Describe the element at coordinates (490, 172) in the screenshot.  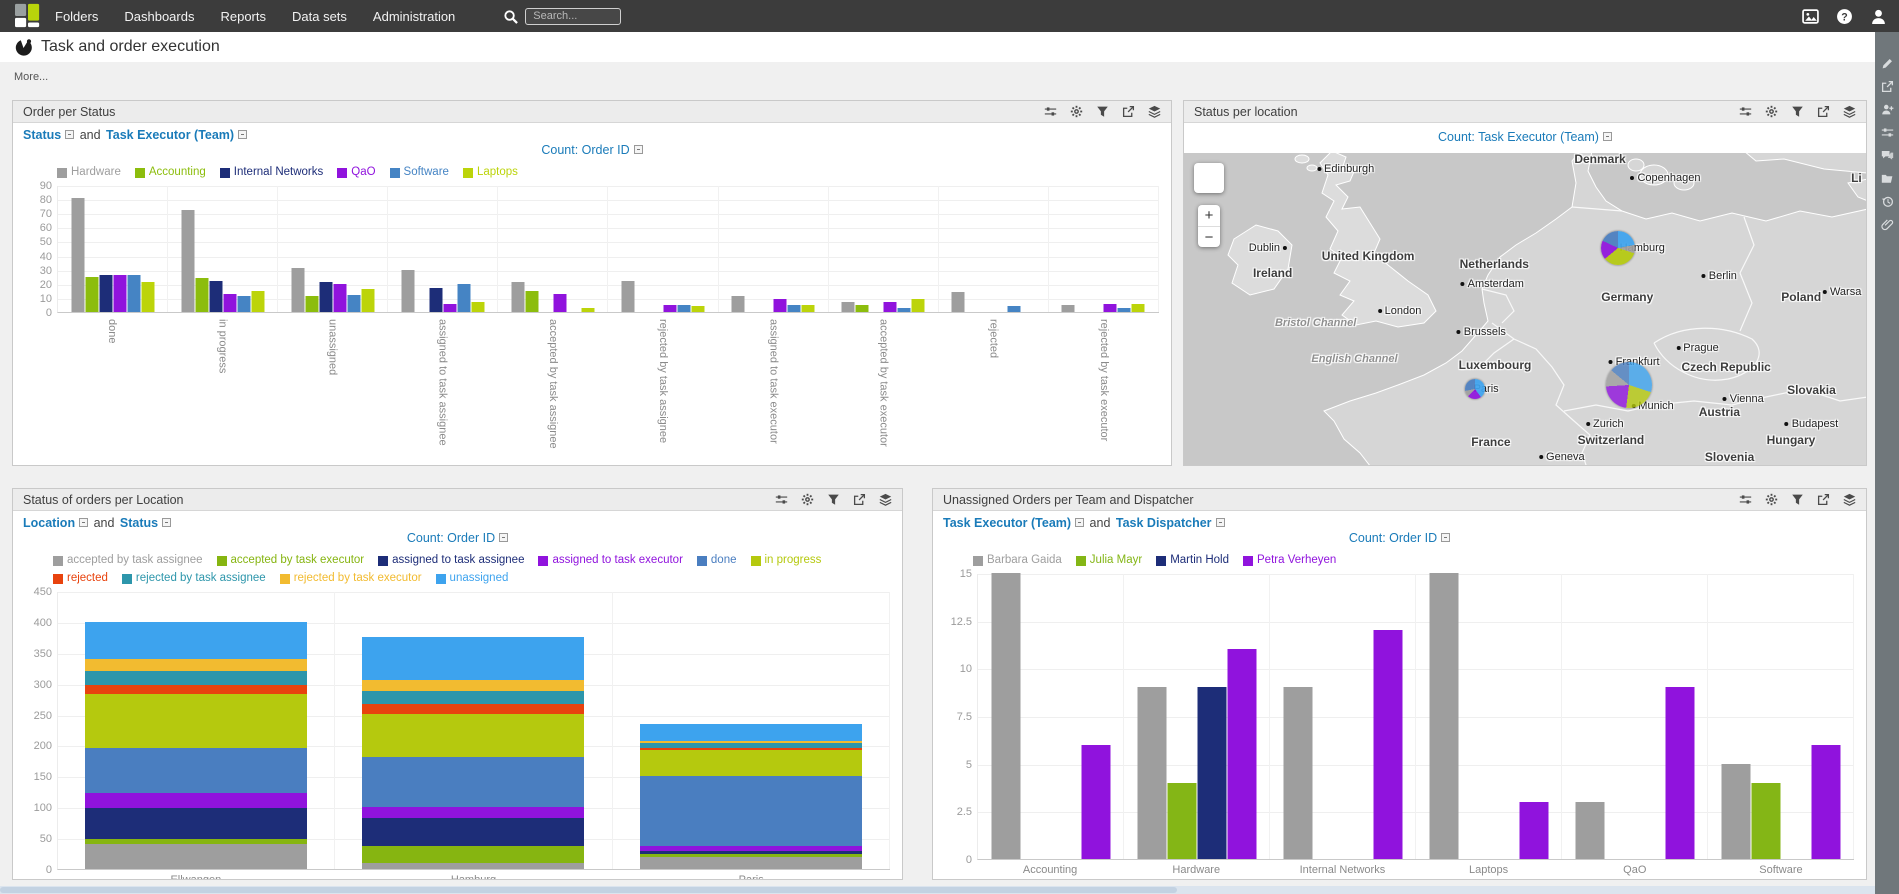
I see `legend-item-laptops: Laptops` at that location.